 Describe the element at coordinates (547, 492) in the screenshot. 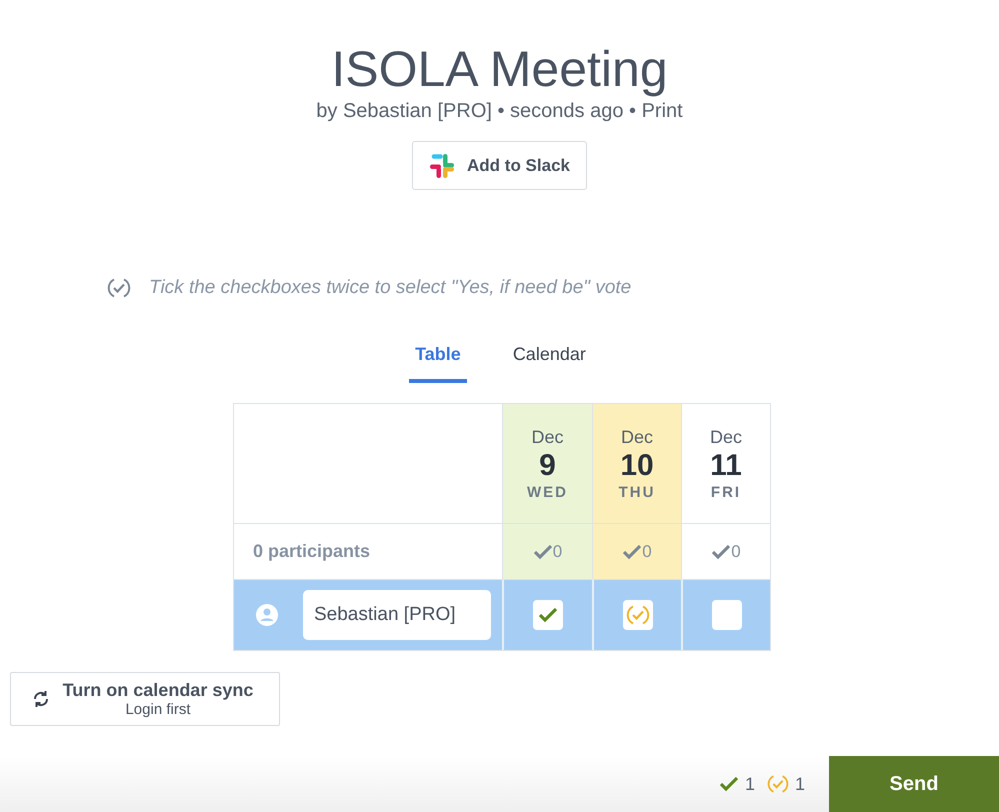

I see `date-weekday: WED` at that location.